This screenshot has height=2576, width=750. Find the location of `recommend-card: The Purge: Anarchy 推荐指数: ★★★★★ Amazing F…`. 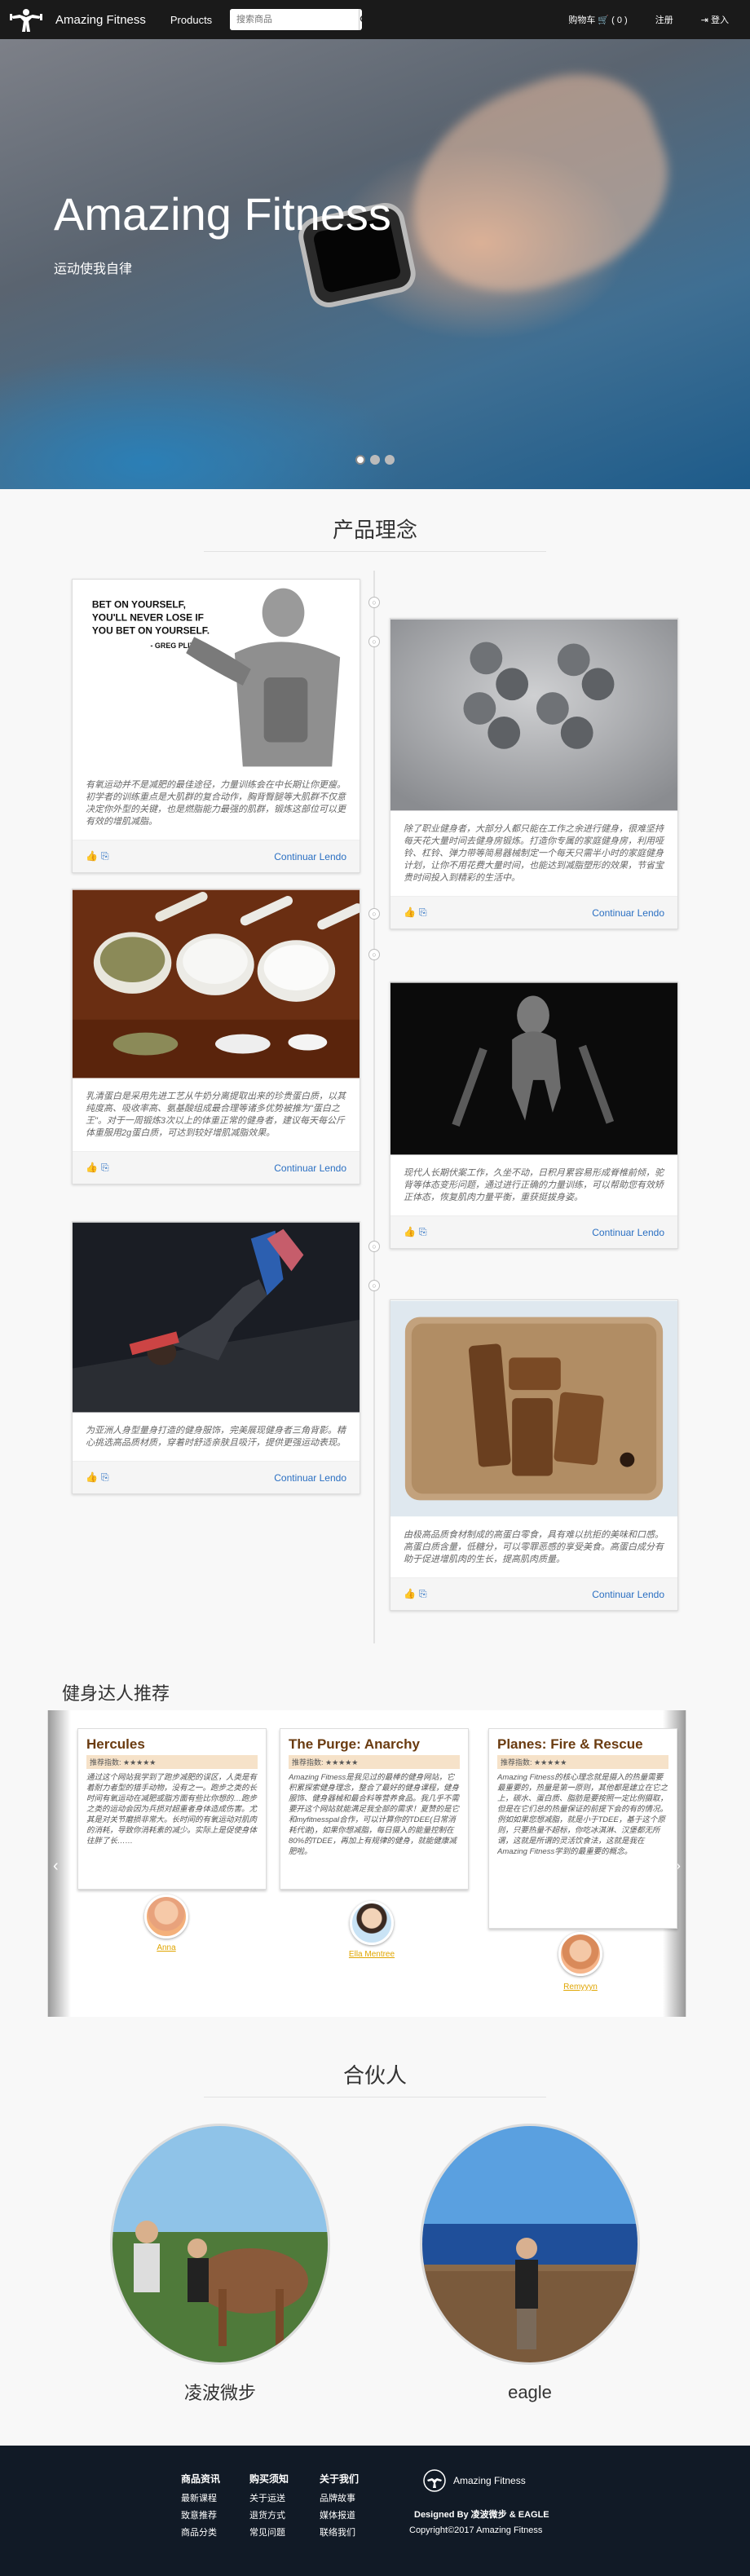

recommend-card: The Purge: Anarchy 推荐指数: ★★★★★ Amazing F… is located at coordinates (374, 1809).